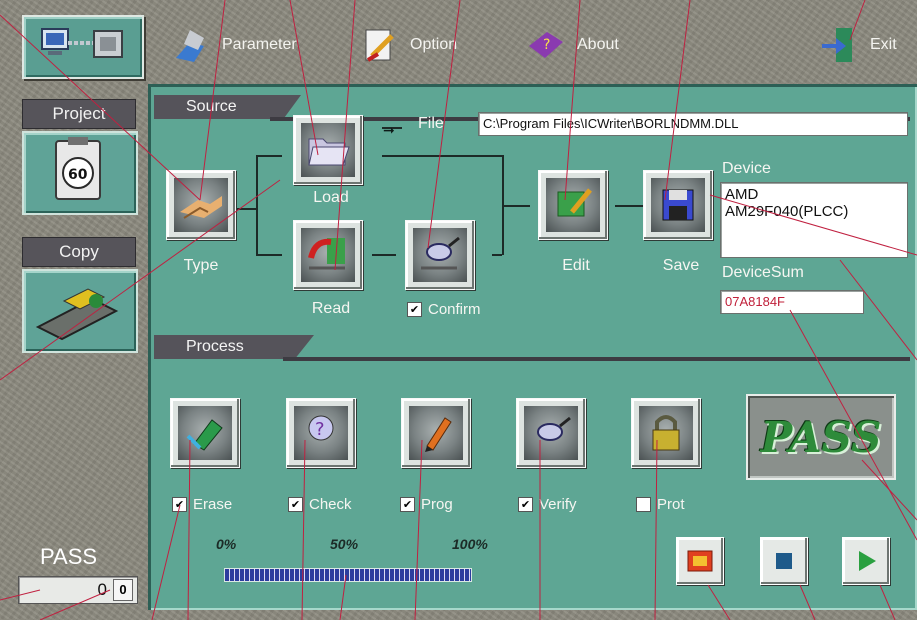 The width and height of the screenshot is (917, 620). Describe the element at coordinates (331, 197) in the screenshot. I see `load-label: Load` at that location.